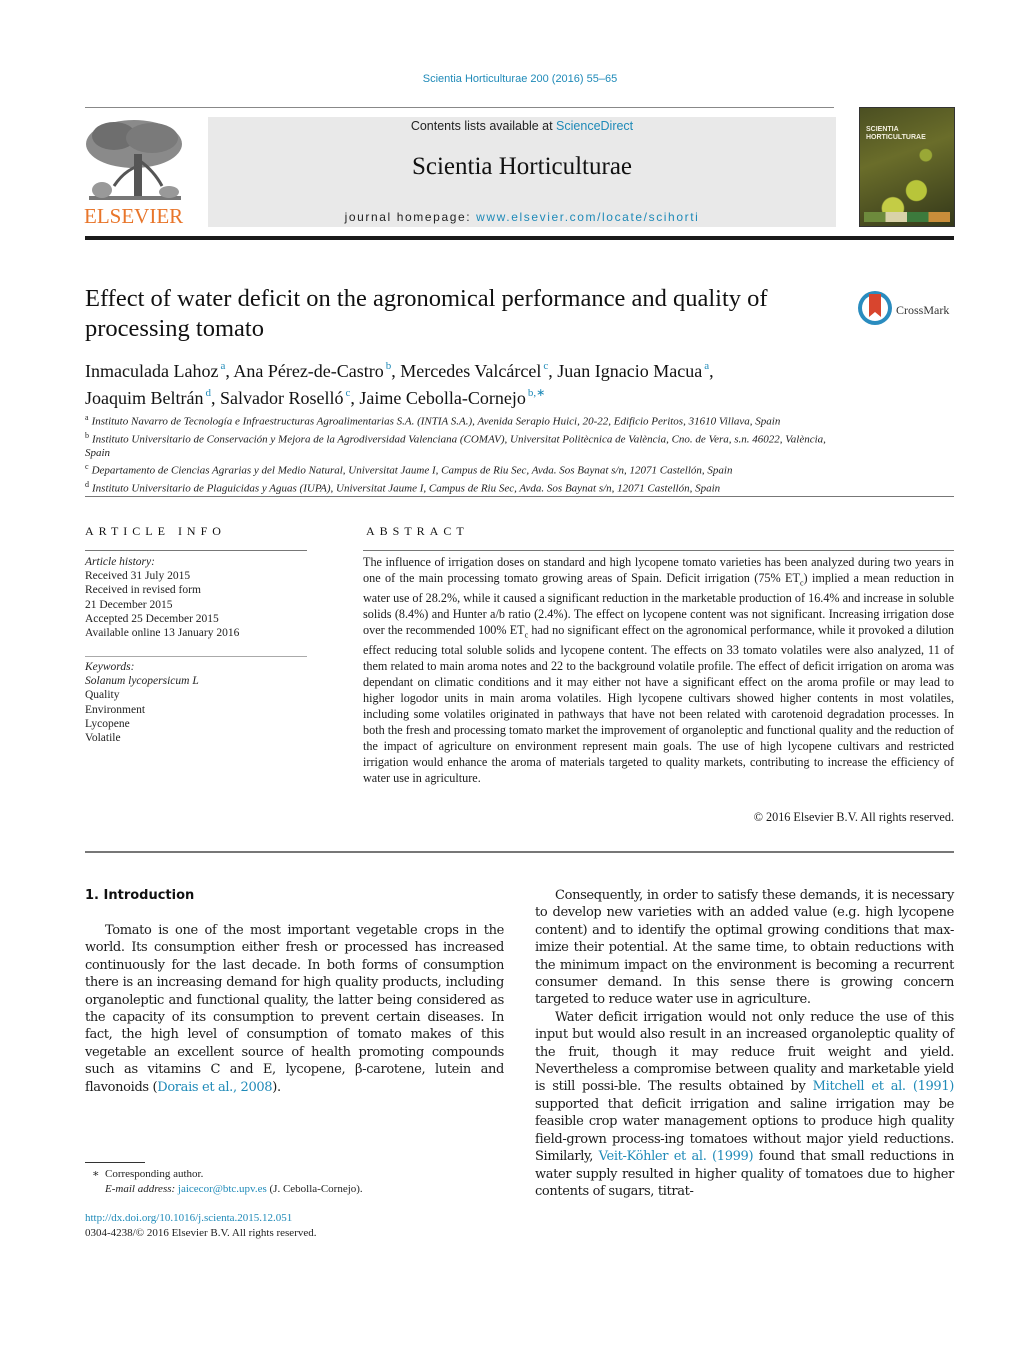  I want to click on journal-reference: Scientia Horticulturae 200 (2016) 55–65, so click(510, 79).